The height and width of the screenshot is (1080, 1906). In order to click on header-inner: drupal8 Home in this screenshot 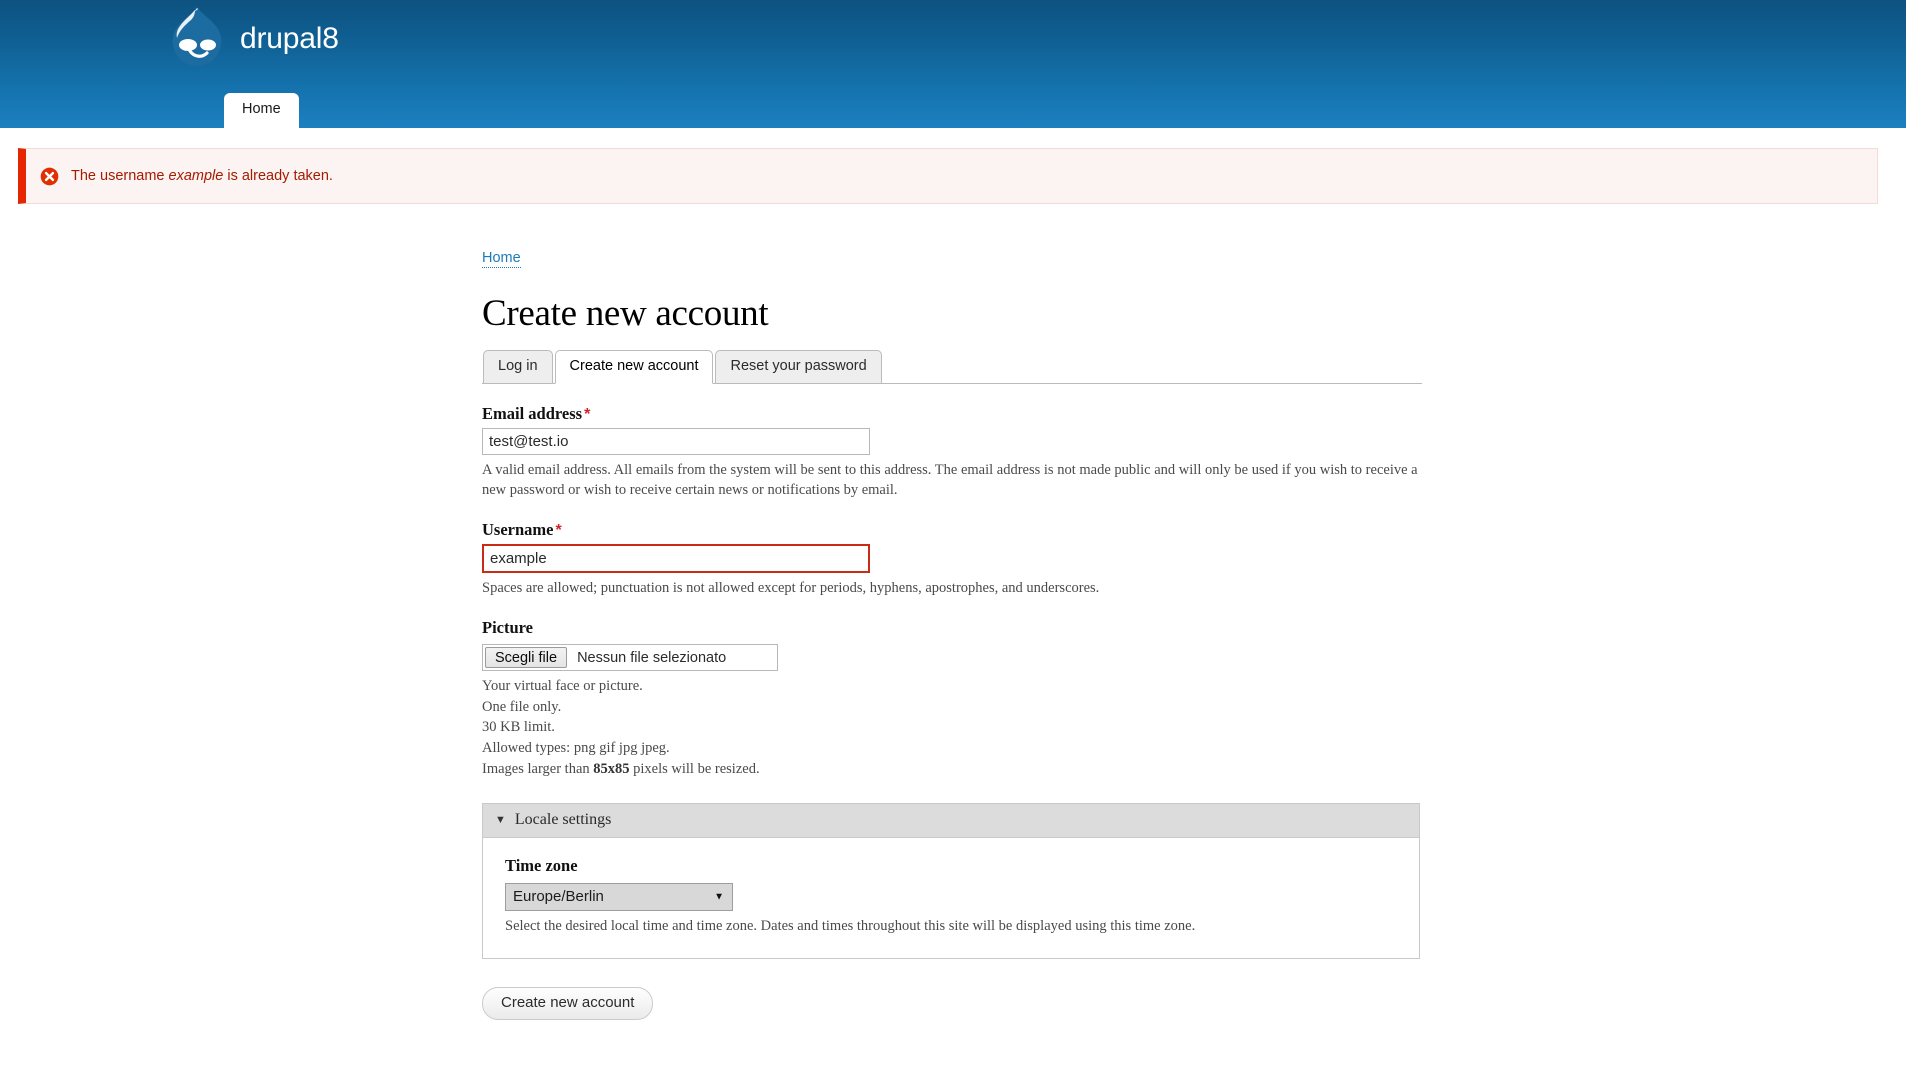, I will do `click(953, 64)`.